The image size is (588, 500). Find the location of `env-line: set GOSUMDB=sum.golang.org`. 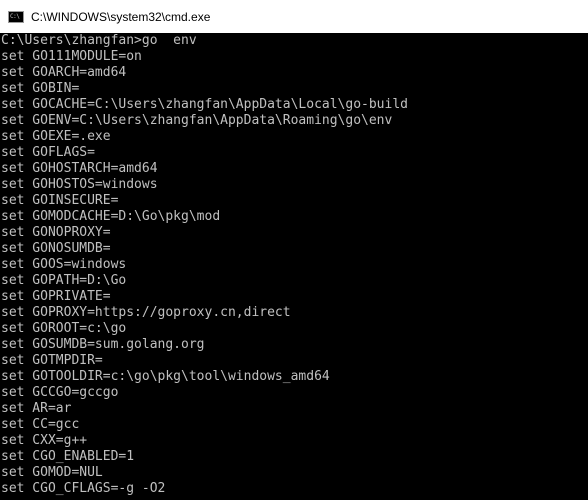

env-line: set GOSUMDB=sum.golang.org is located at coordinates (103, 344).